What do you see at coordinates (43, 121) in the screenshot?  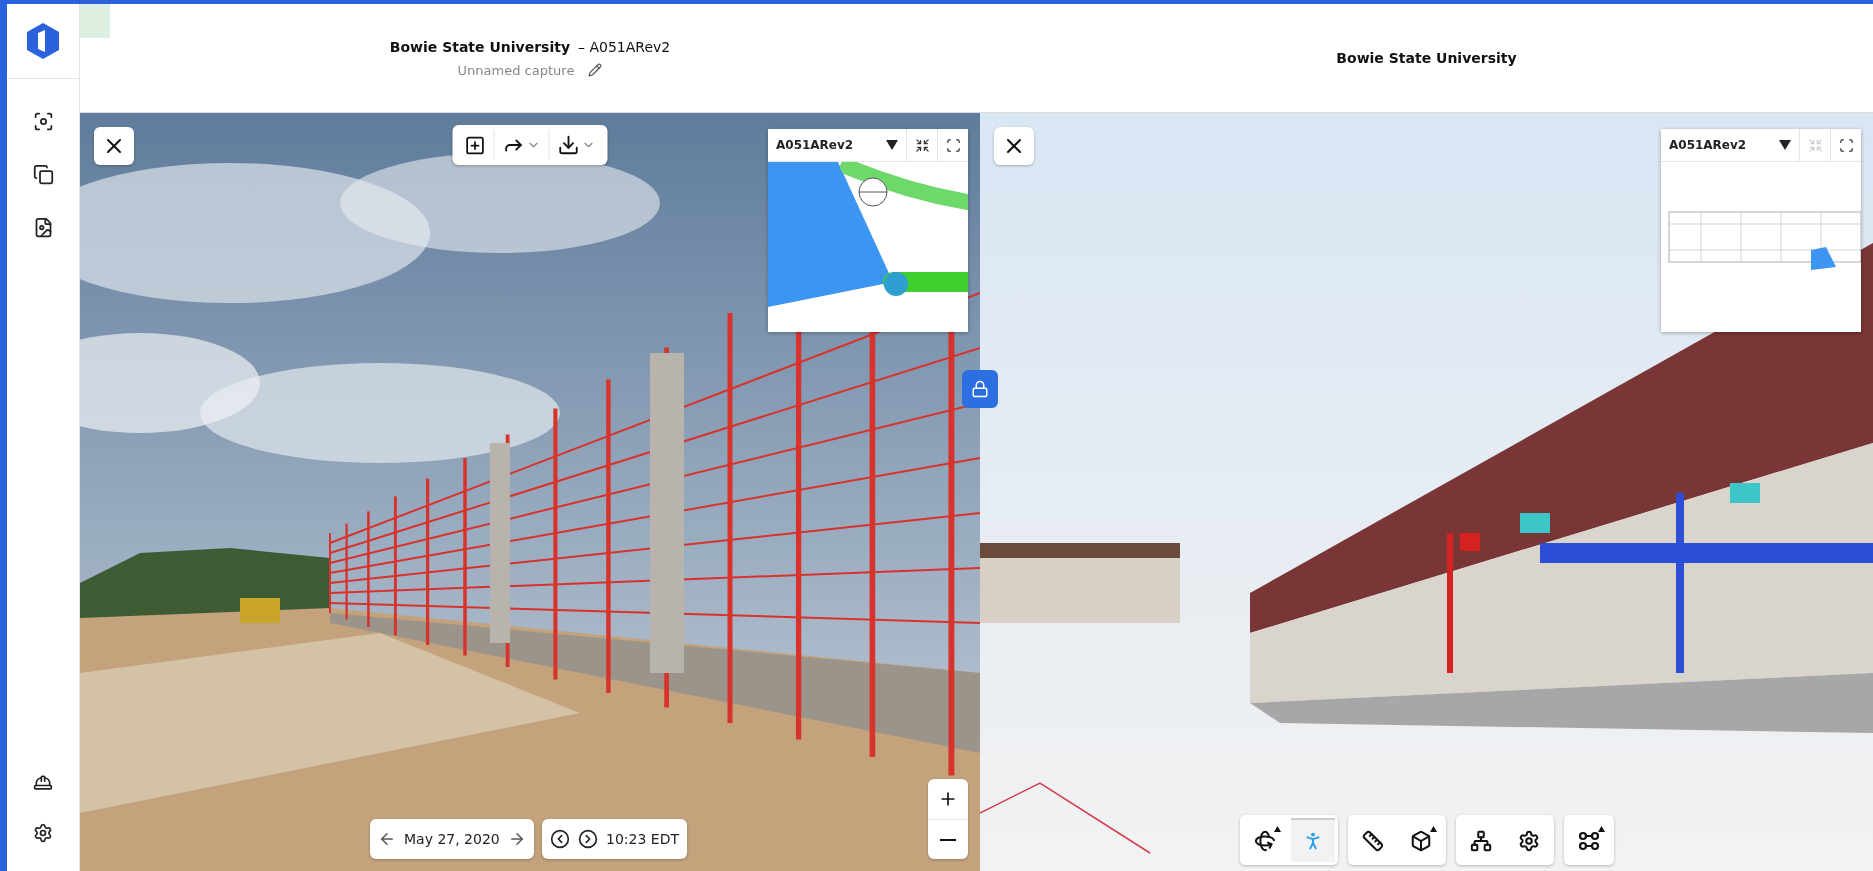 I see `capture-icon` at bounding box center [43, 121].